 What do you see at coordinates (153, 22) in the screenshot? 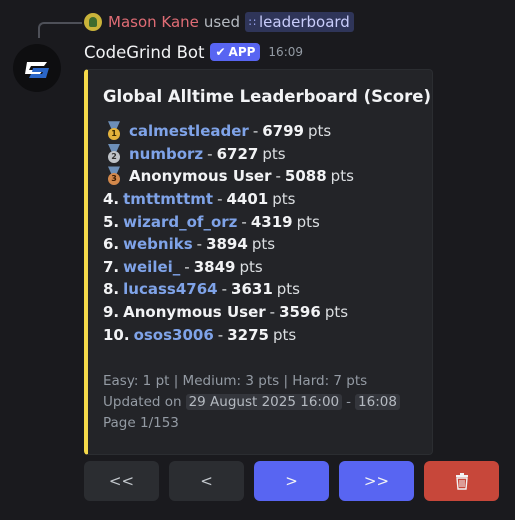
I see `reply-username: Mason Kane` at bounding box center [153, 22].